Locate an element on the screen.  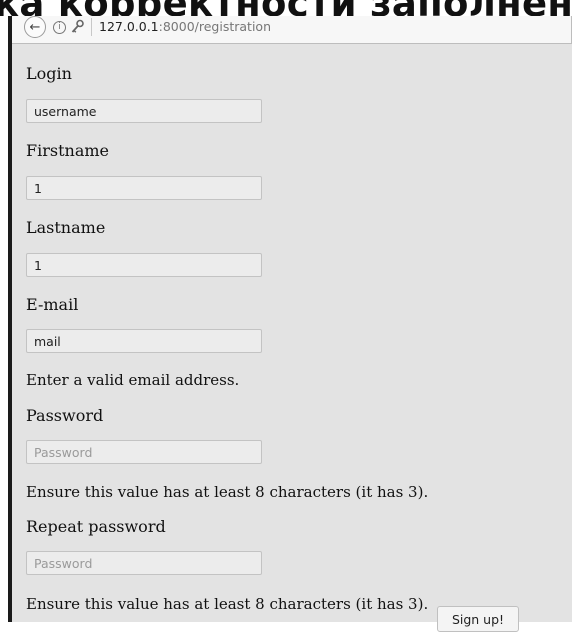
url-separator is located at coordinates (91, 27).